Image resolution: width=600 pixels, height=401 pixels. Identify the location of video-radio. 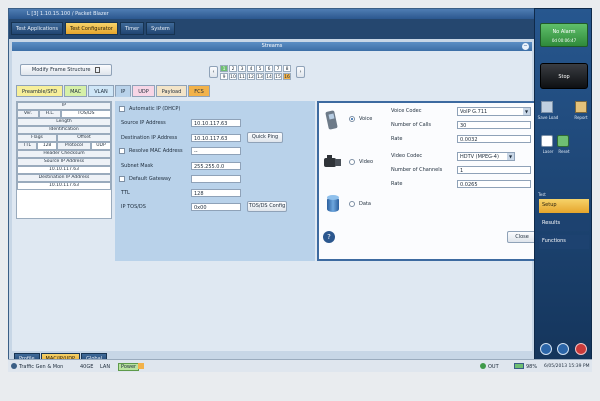
(352, 162).